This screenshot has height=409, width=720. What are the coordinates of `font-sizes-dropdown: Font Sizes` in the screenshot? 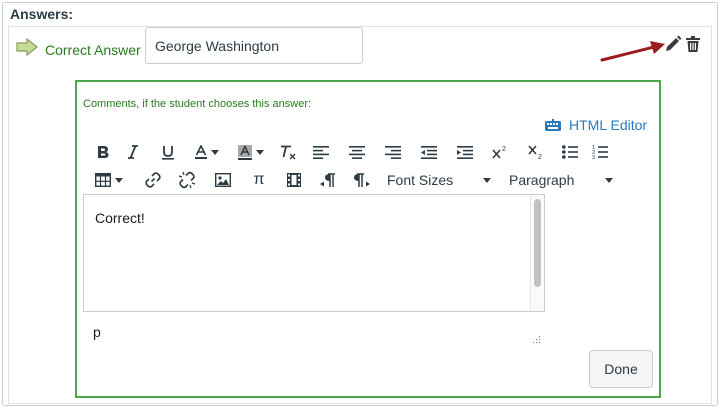 It's located at (439, 180).